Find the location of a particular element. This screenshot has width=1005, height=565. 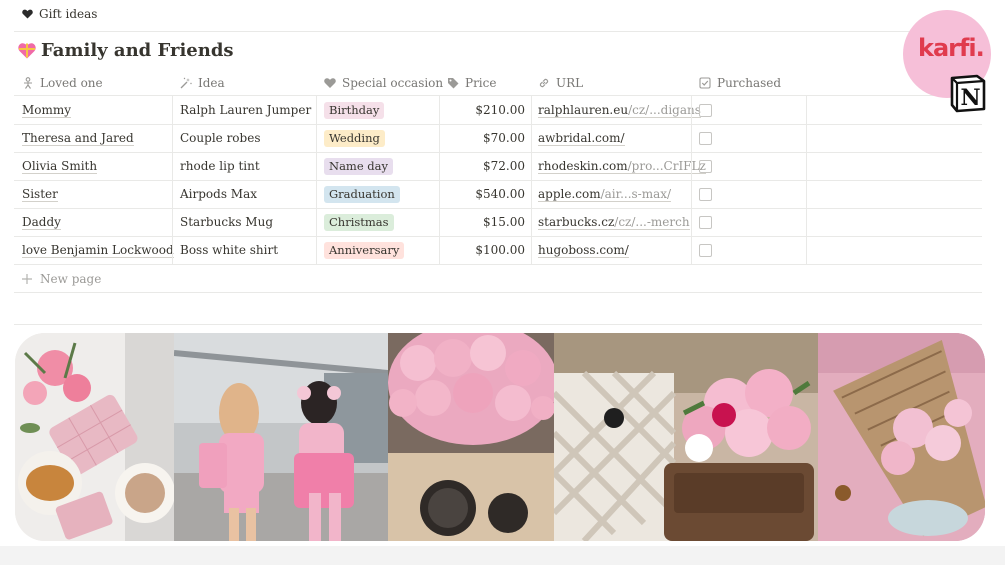

column-label: Price is located at coordinates (481, 82).